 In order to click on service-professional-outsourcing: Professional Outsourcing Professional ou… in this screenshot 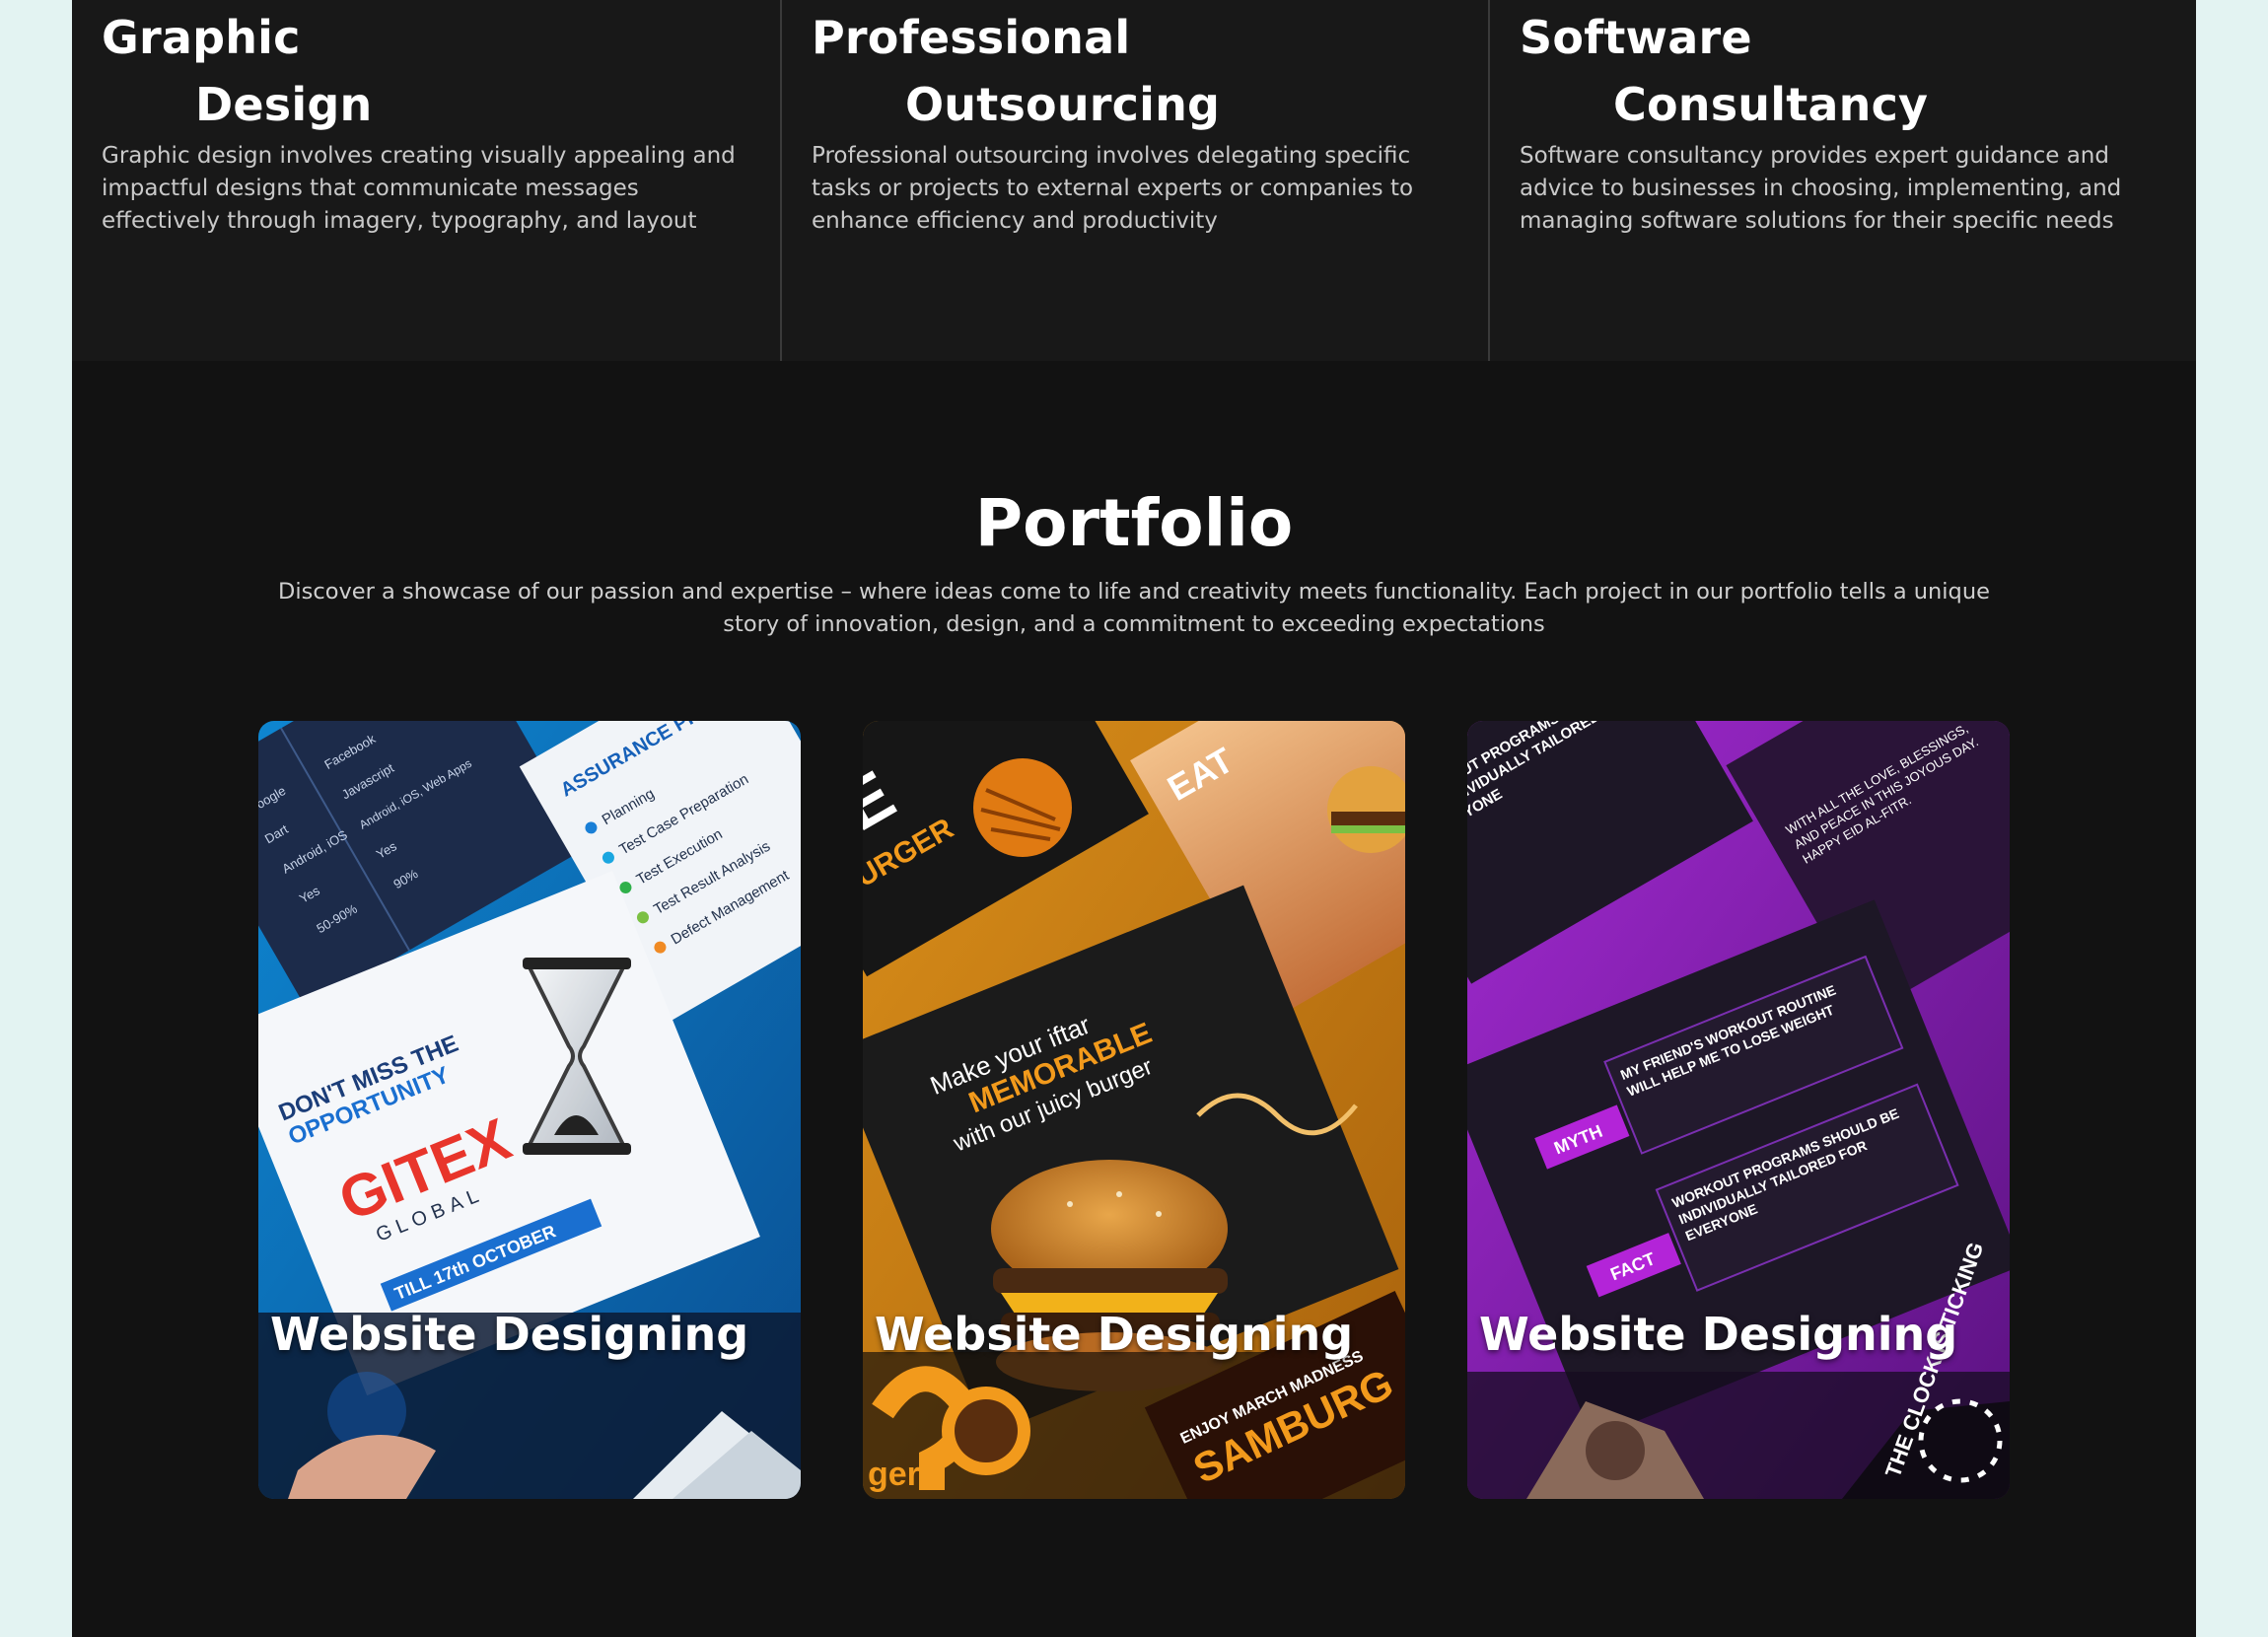, I will do `click(1134, 181)`.